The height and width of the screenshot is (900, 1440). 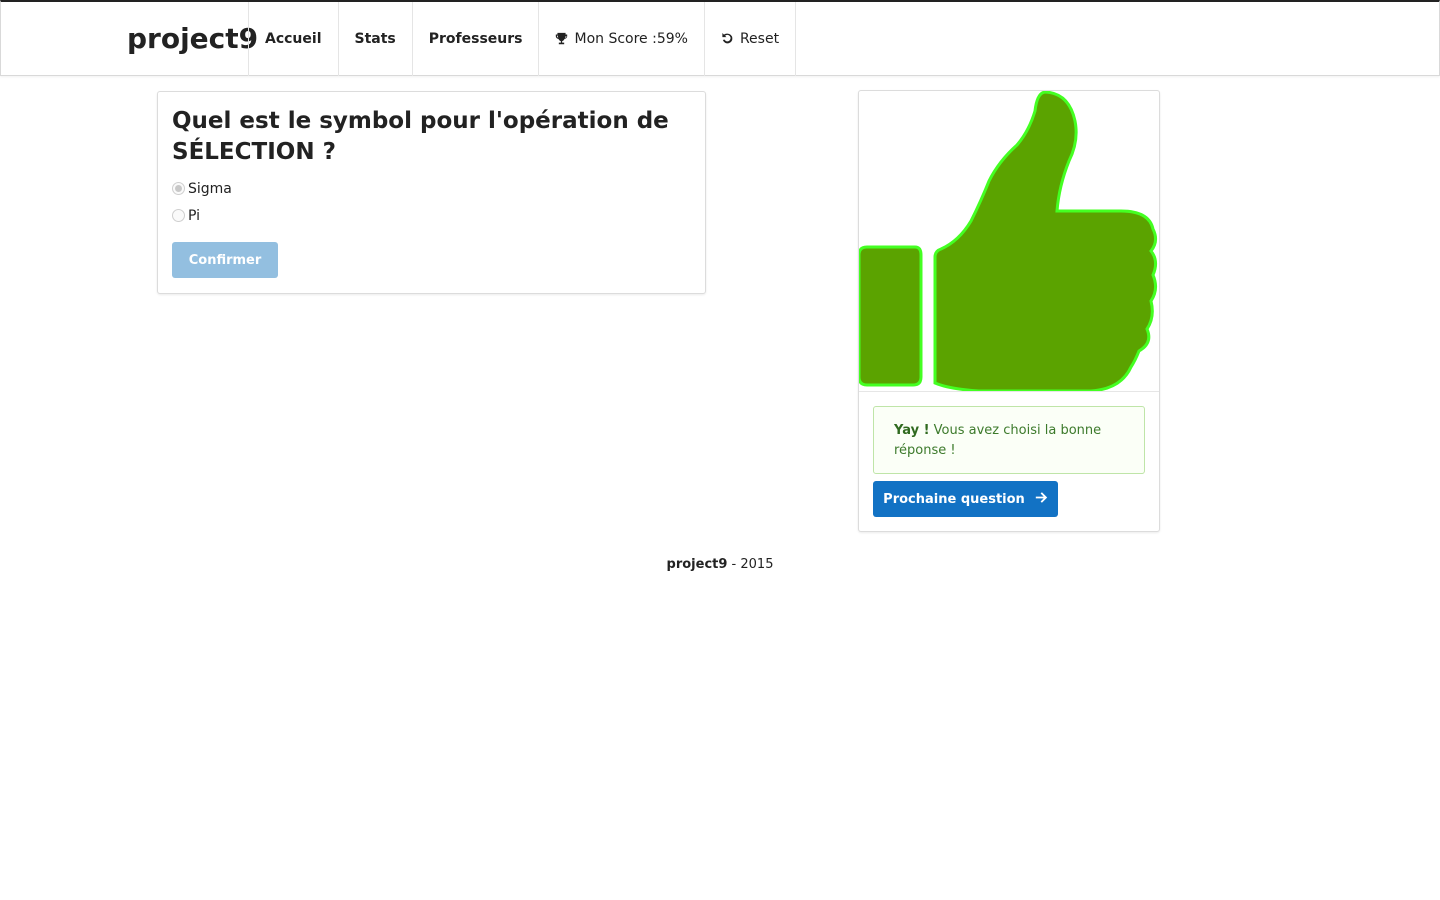 I want to click on nav-item-label: Accueil, so click(x=293, y=39).